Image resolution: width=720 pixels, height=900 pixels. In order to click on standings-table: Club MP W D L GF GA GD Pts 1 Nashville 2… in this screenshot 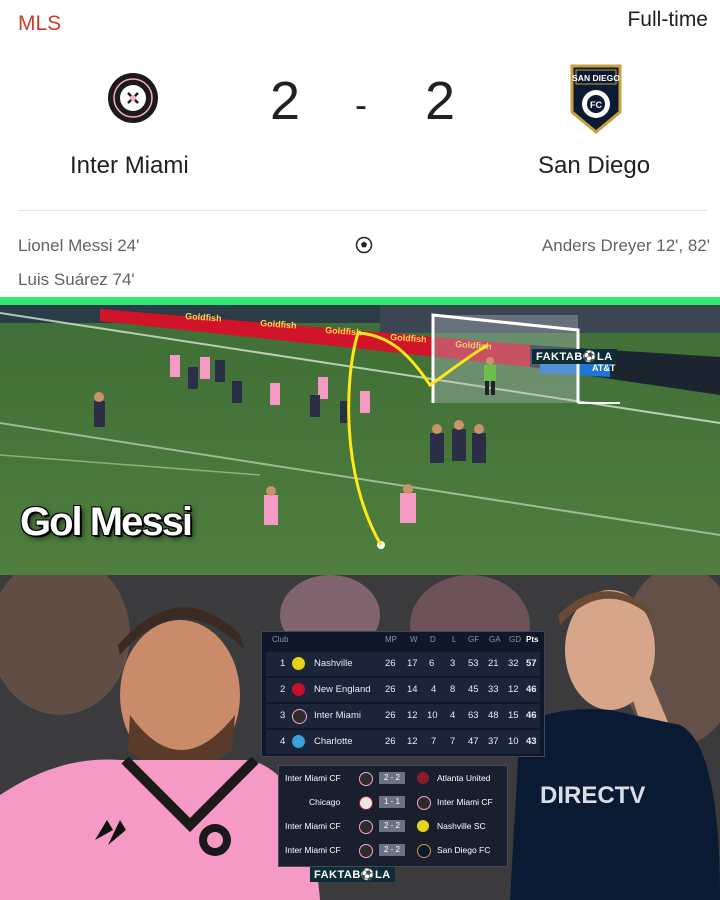, I will do `click(403, 694)`.